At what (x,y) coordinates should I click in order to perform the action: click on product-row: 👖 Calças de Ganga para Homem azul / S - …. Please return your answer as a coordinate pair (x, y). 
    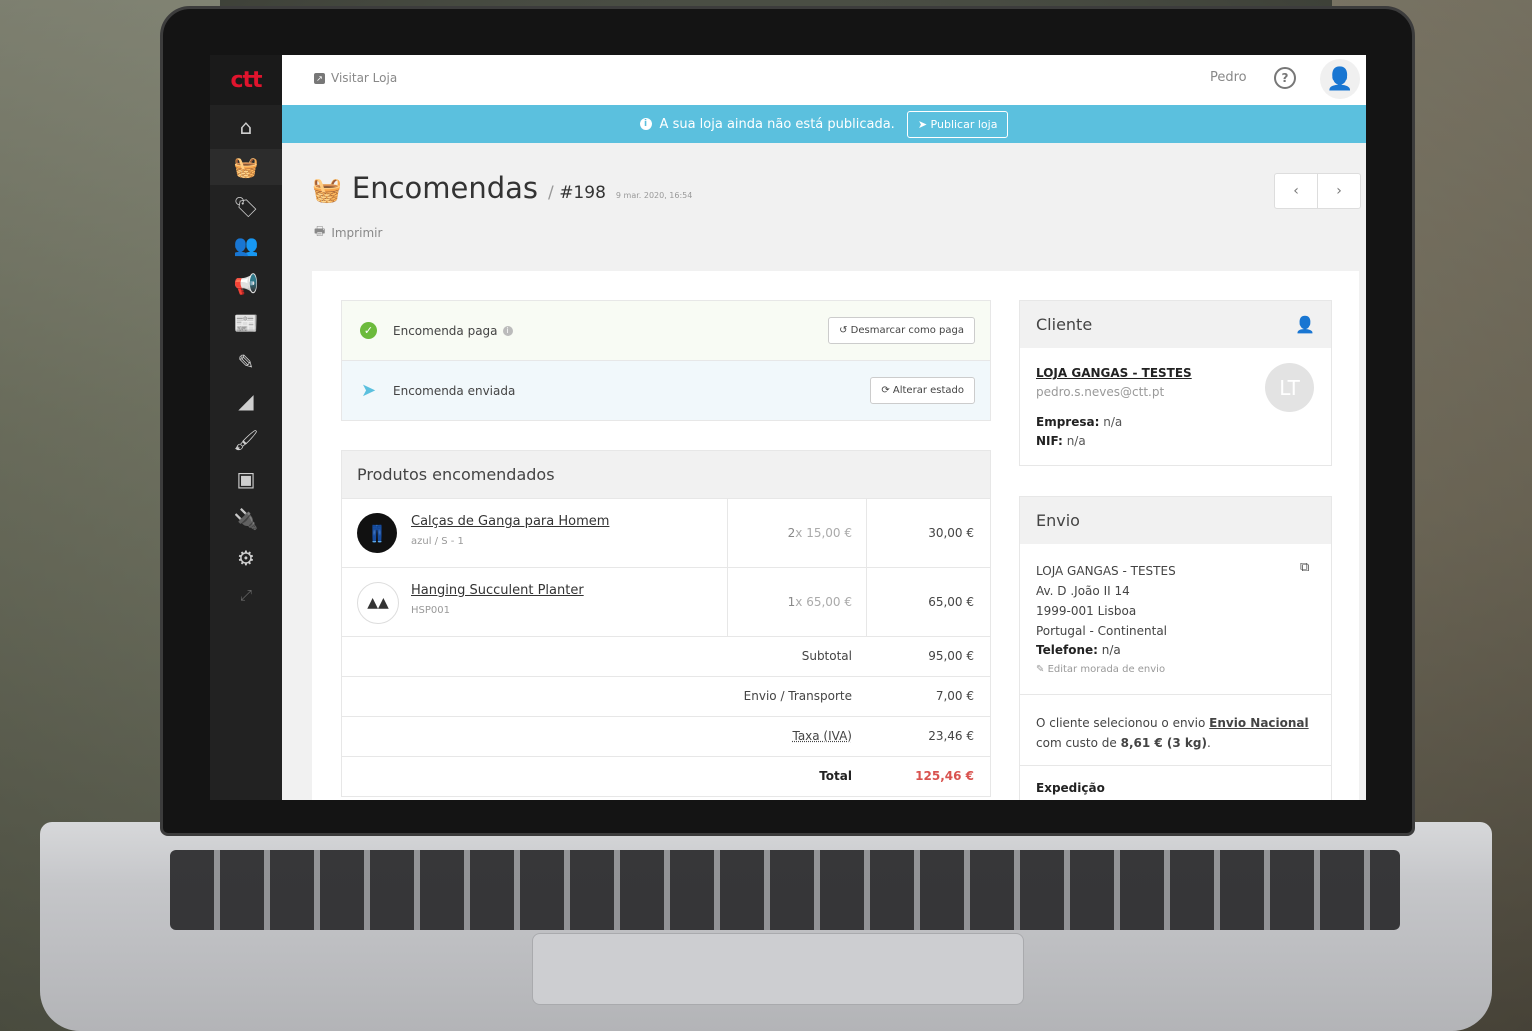
    Looking at the image, I should click on (666, 532).